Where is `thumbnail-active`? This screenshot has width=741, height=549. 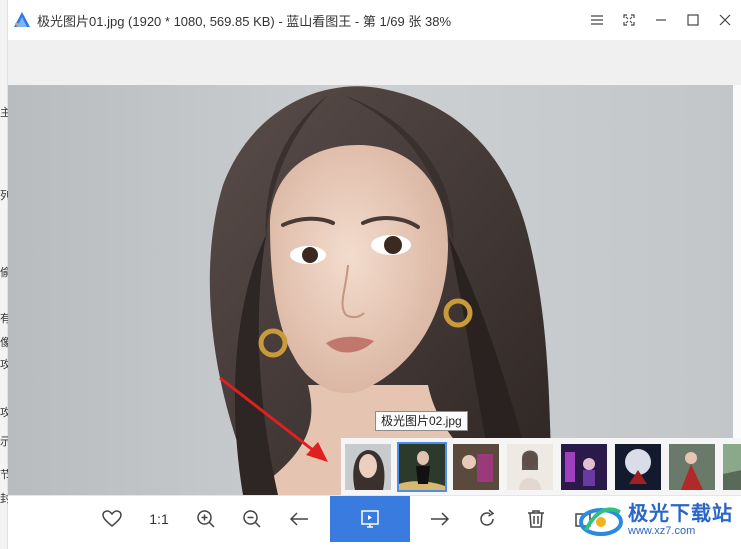
thumbnail-active is located at coordinates (422, 466).